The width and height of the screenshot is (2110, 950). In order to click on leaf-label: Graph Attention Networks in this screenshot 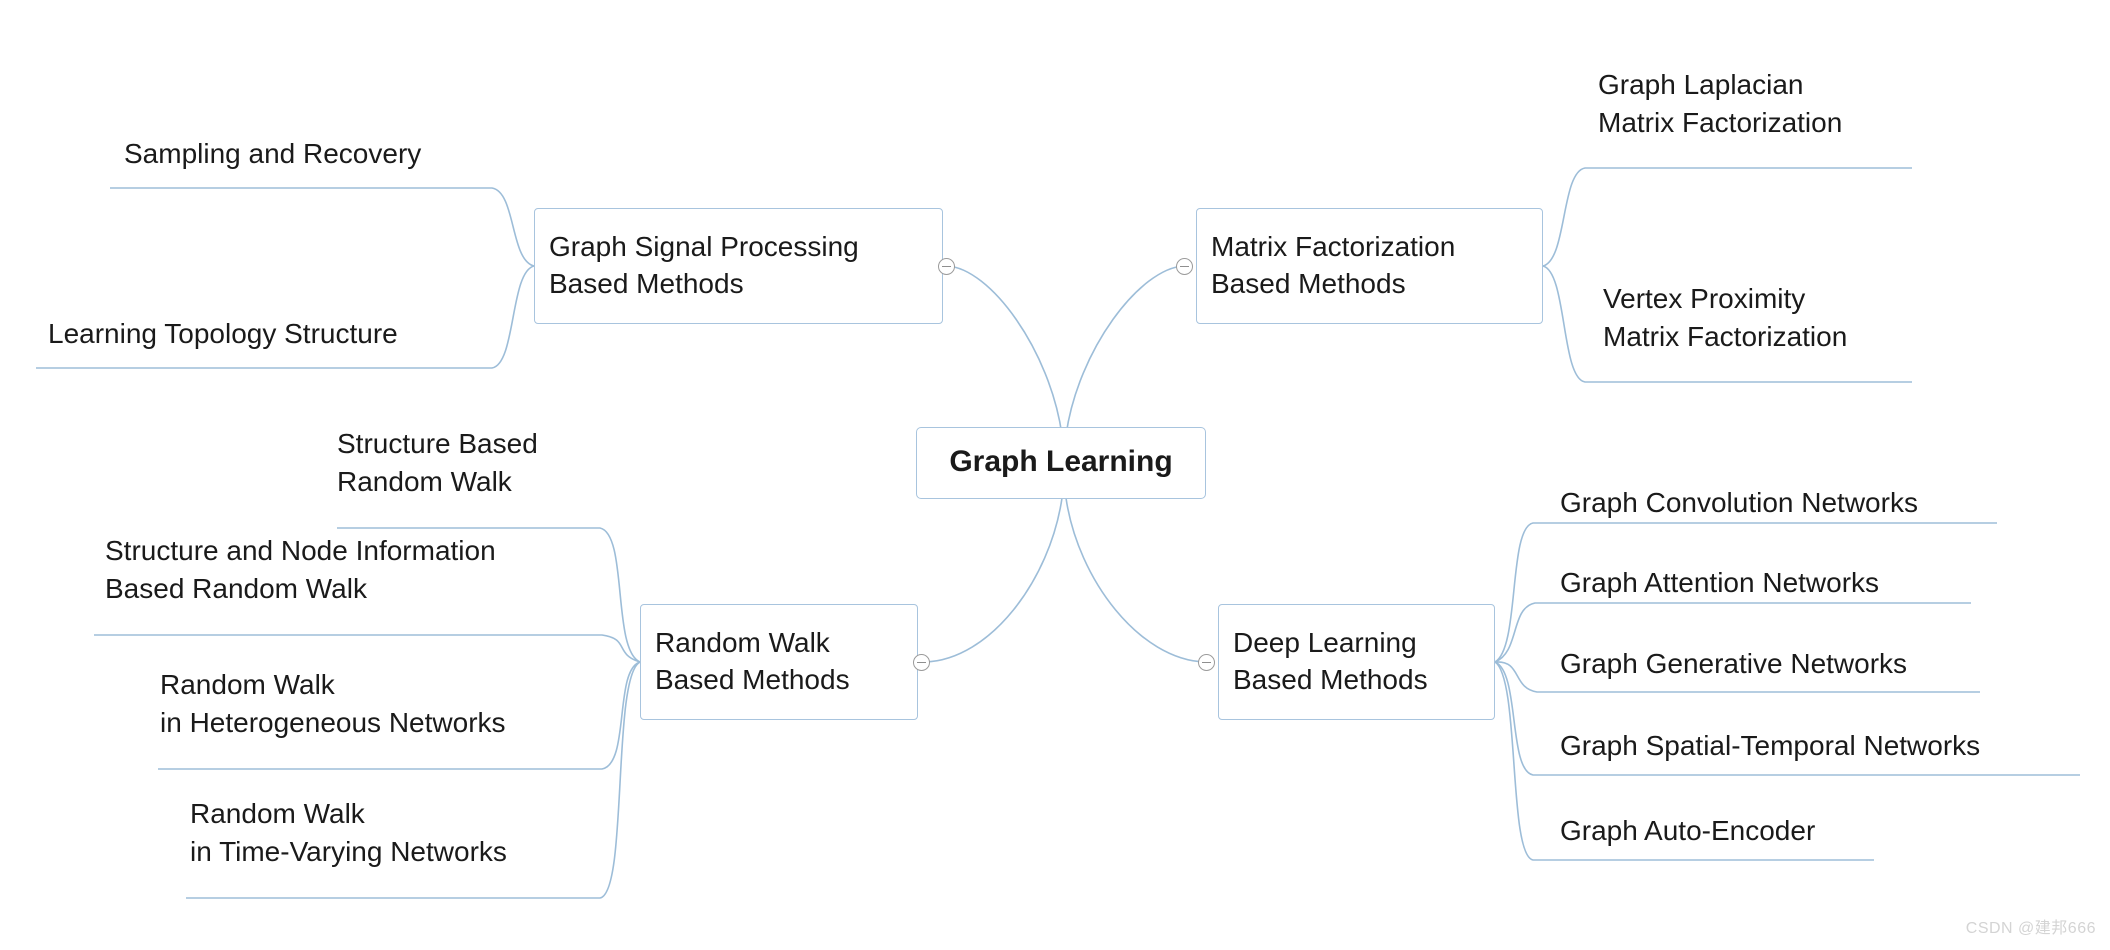, I will do `click(1720, 582)`.